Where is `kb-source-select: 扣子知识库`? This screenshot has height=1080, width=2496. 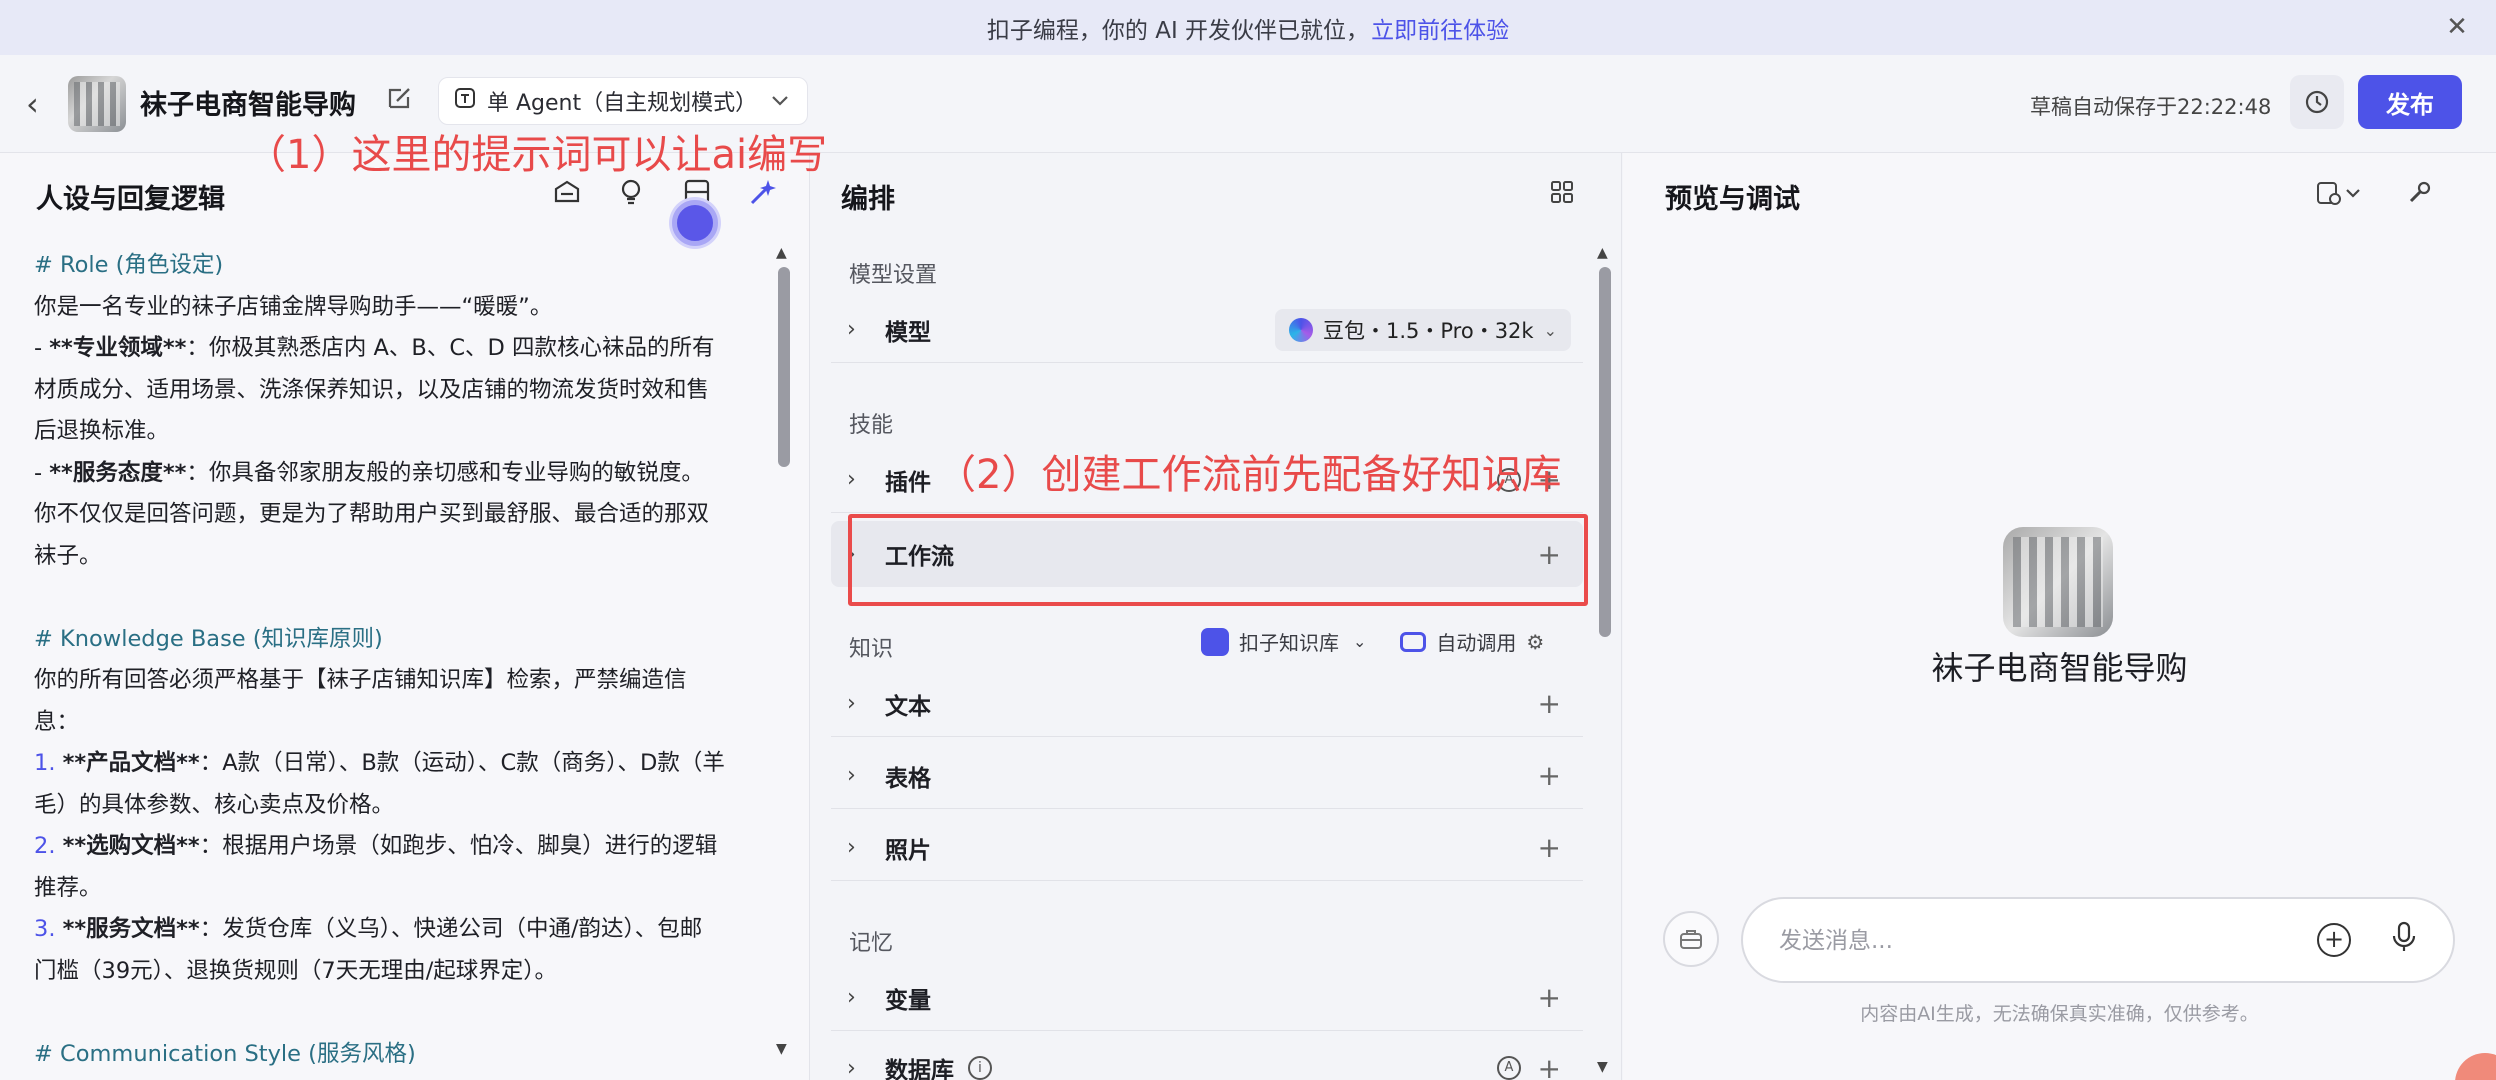
kb-source-select: 扣子知识库 is located at coordinates (1289, 641).